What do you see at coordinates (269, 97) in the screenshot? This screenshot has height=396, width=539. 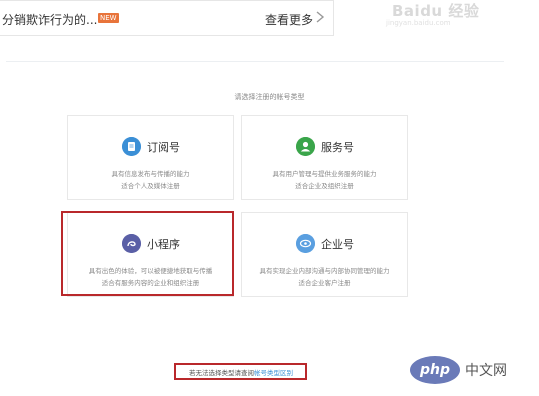 I see `section-prompt: 请选择注册的帐号类型` at bounding box center [269, 97].